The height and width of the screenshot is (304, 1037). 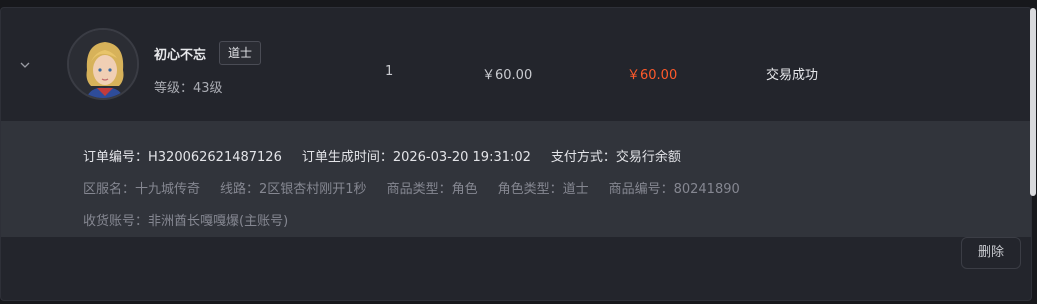 I want to click on quantity: 1, so click(x=389, y=71).